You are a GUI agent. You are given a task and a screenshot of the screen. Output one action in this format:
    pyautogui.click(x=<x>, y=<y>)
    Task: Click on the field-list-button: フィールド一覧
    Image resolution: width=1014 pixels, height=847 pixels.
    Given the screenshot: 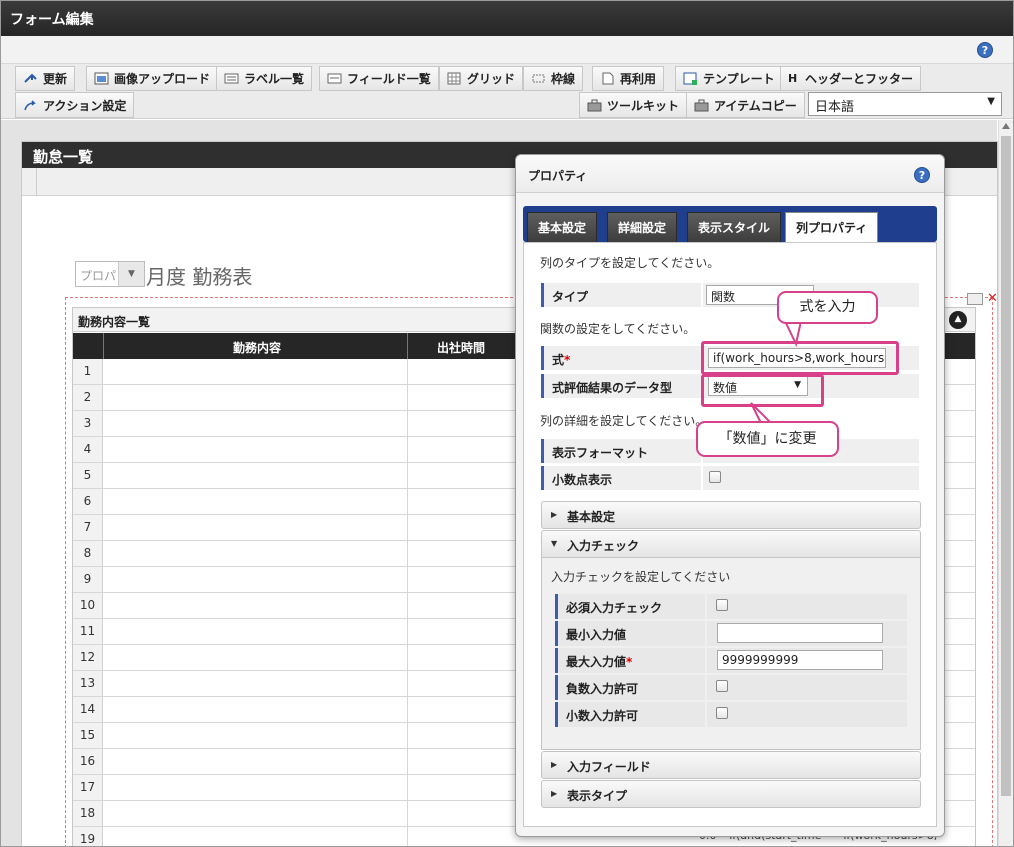 What is the action you would take?
    pyautogui.click(x=379, y=78)
    